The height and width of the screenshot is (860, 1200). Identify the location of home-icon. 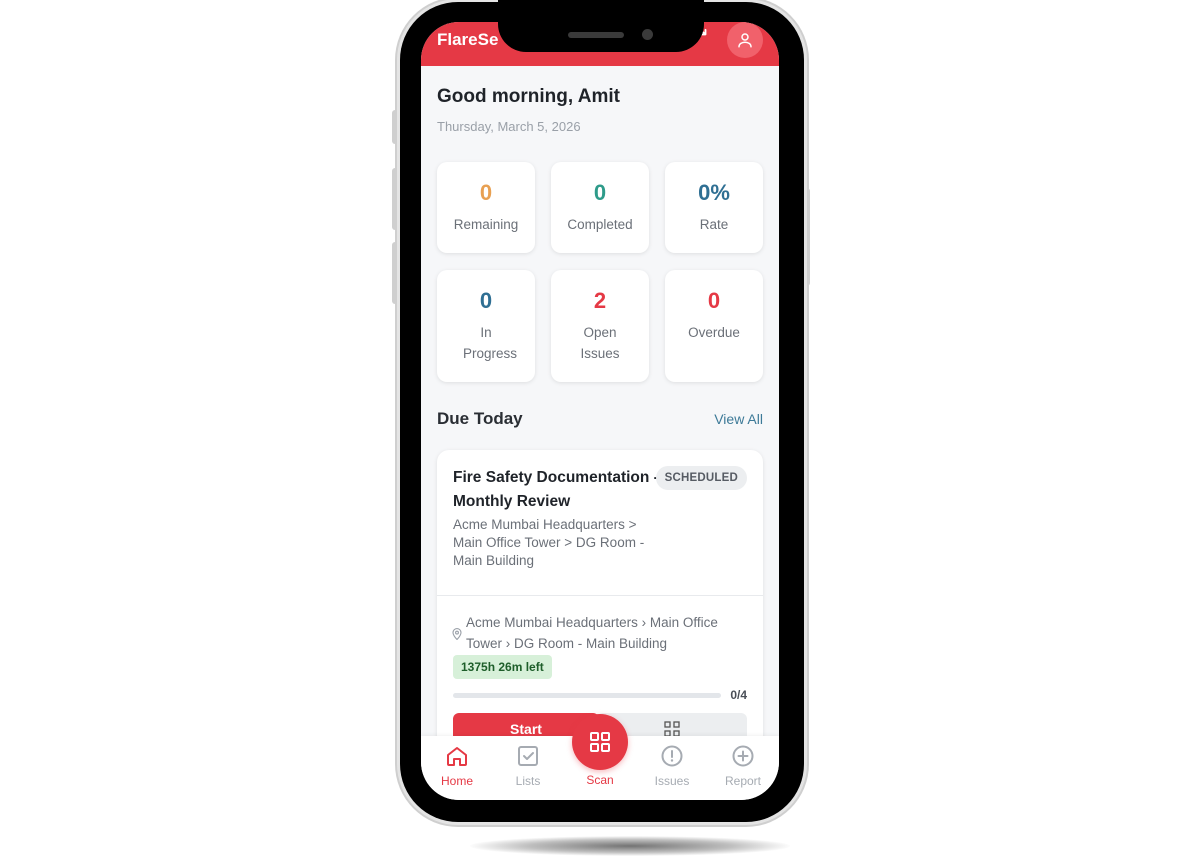
(457, 756).